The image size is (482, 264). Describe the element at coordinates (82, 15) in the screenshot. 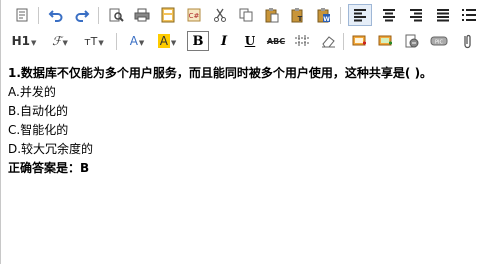

I see `redo-icon` at that location.